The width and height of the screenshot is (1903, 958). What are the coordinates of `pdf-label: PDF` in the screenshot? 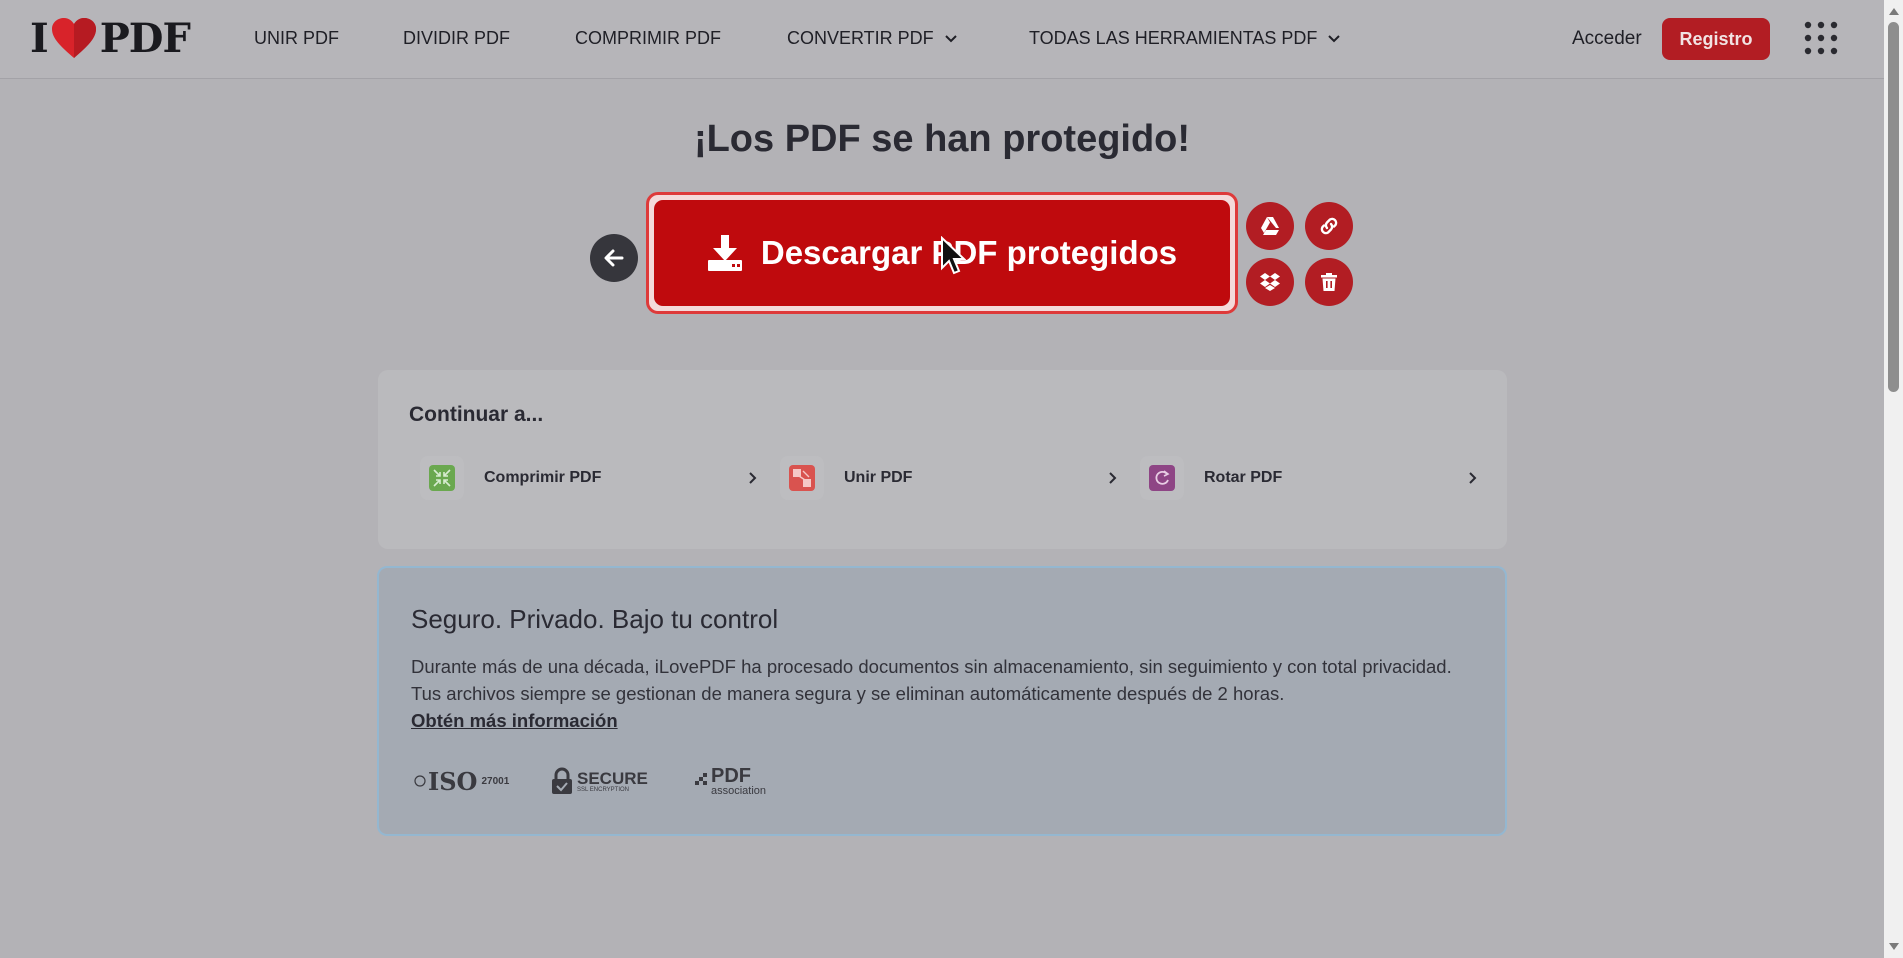 It's located at (731, 775).